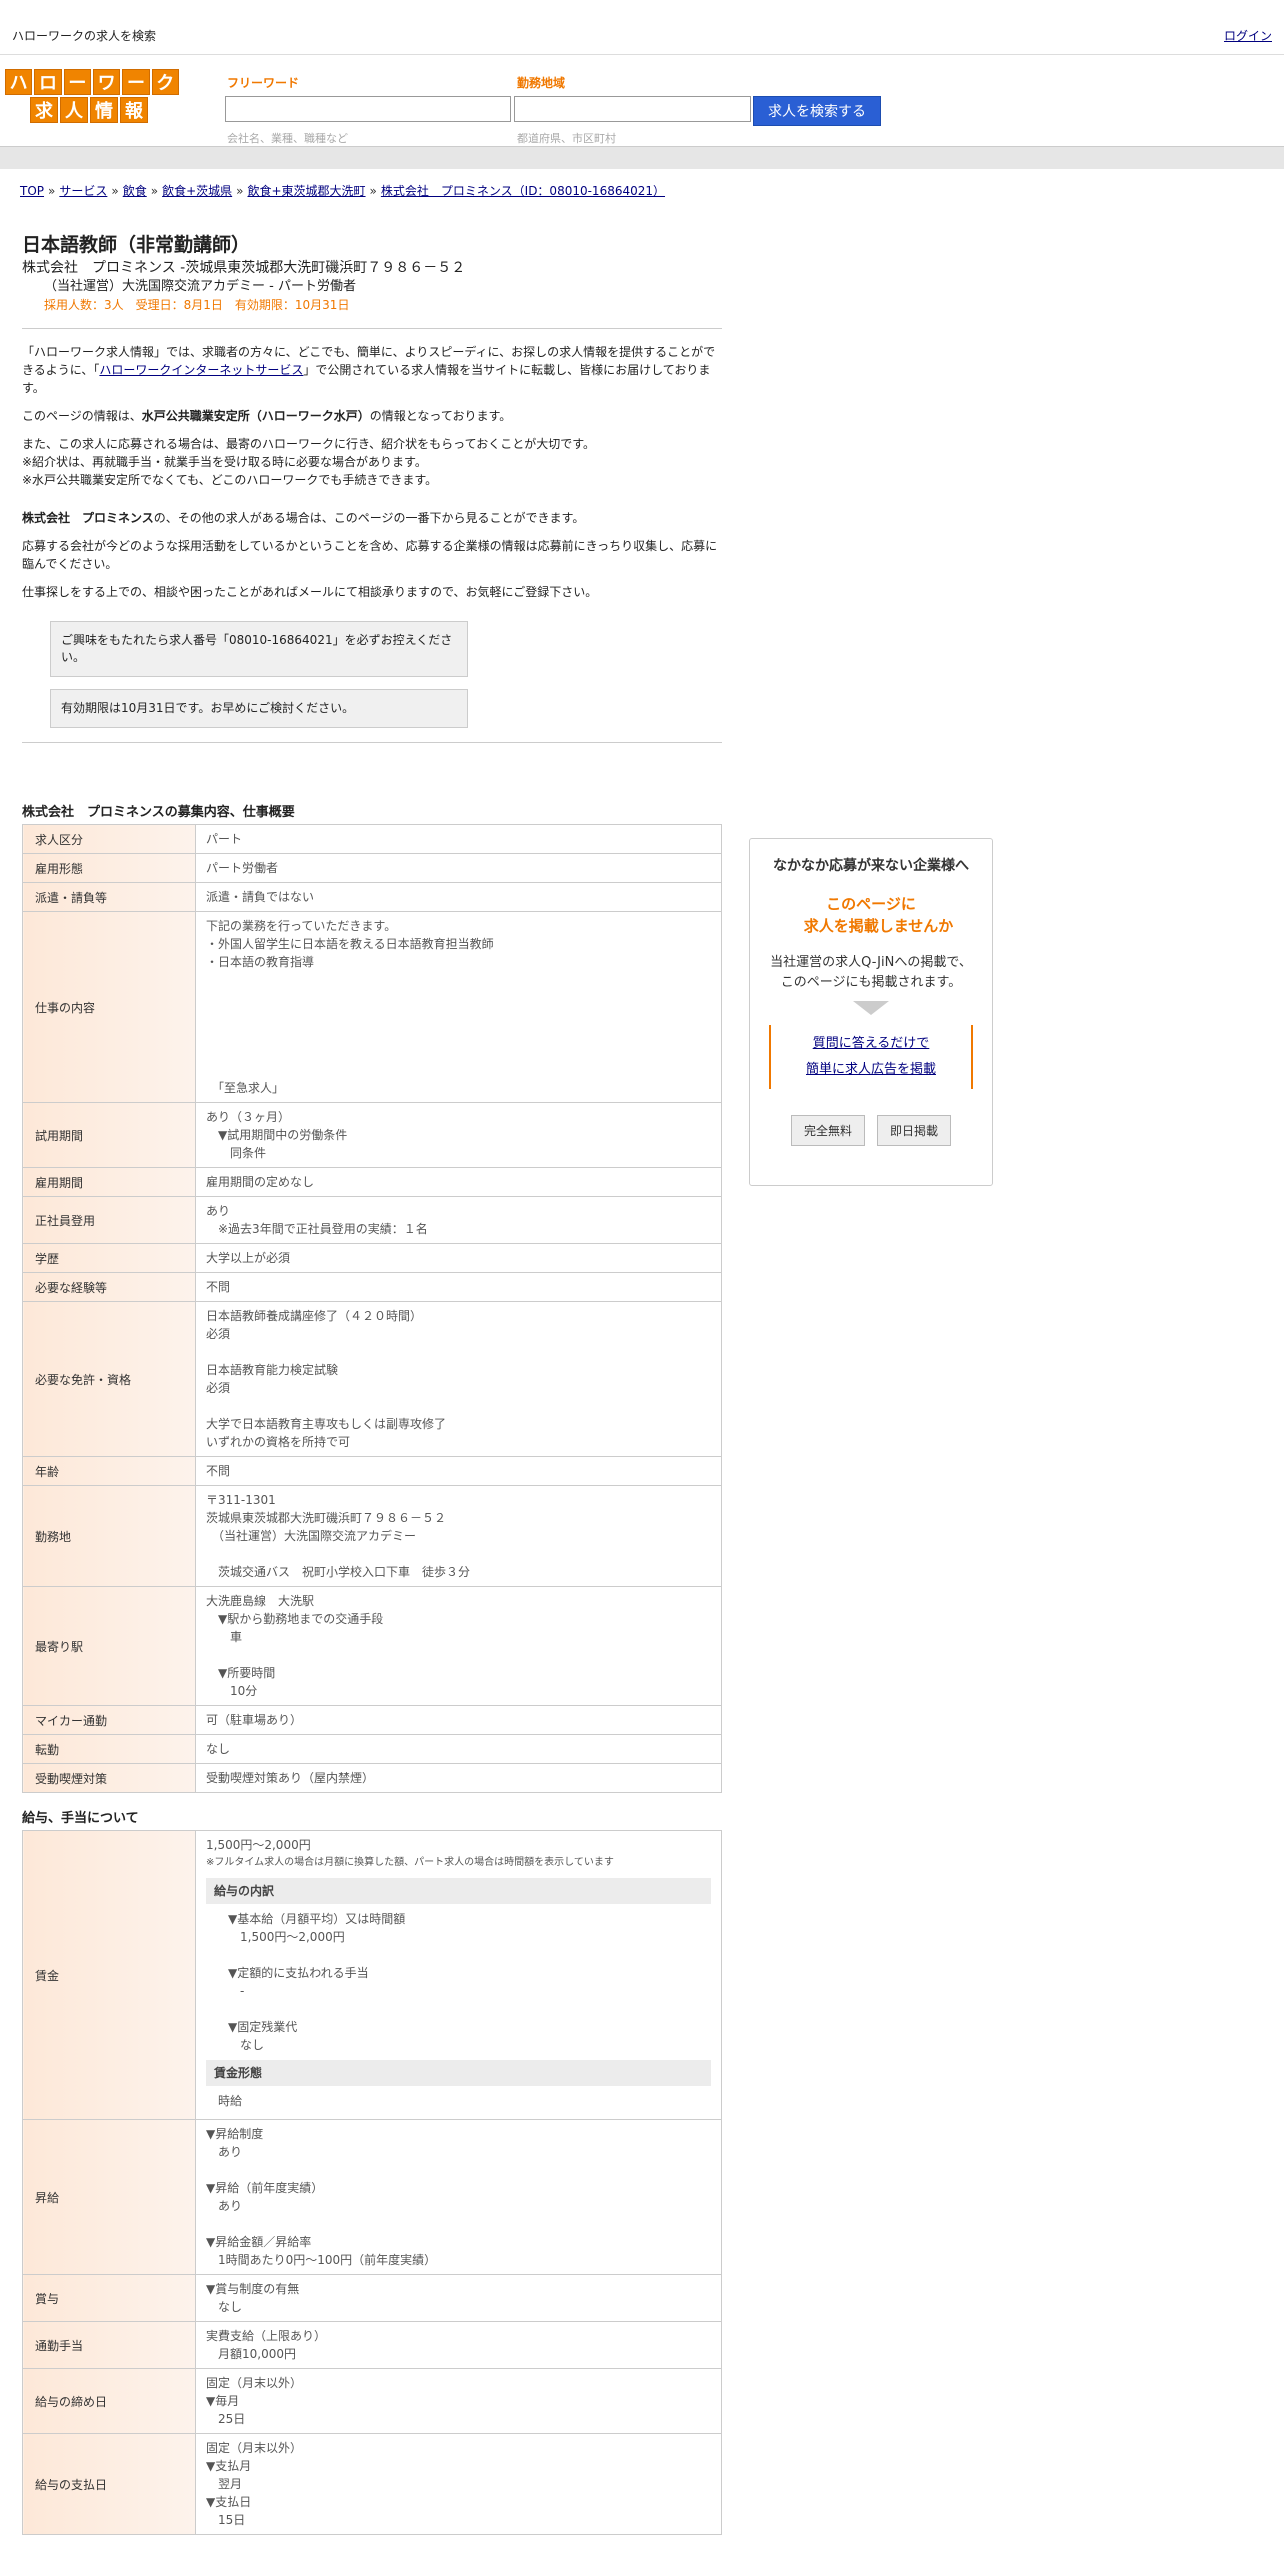  I want to click on breadcrumb-link: 株式会社 プロミネンス（ID：08010-16864021）, so click(523, 191).